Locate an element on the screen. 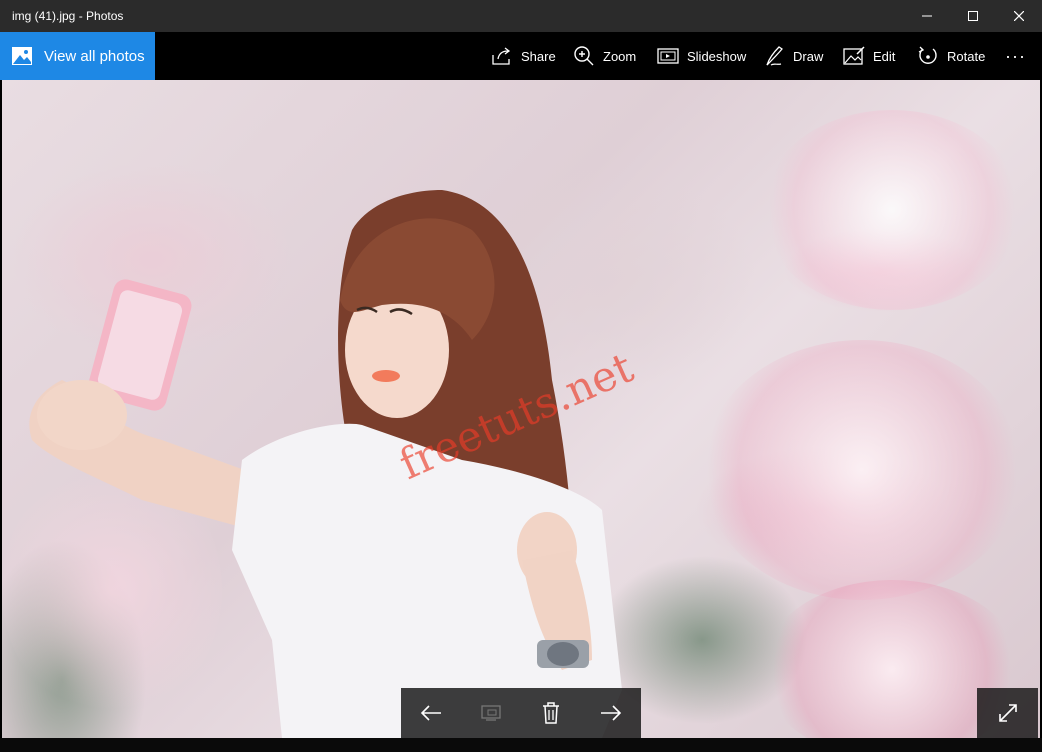 Image resolution: width=1042 pixels, height=752 pixels. rotate-button: Rotate is located at coordinates (951, 56).